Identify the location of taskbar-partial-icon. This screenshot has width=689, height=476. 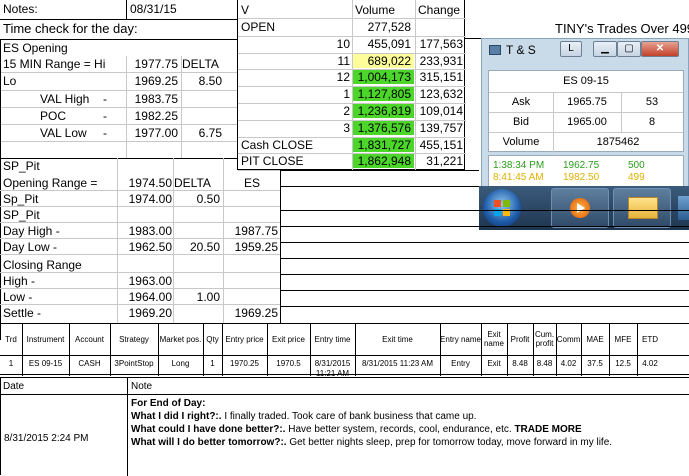
(683, 208).